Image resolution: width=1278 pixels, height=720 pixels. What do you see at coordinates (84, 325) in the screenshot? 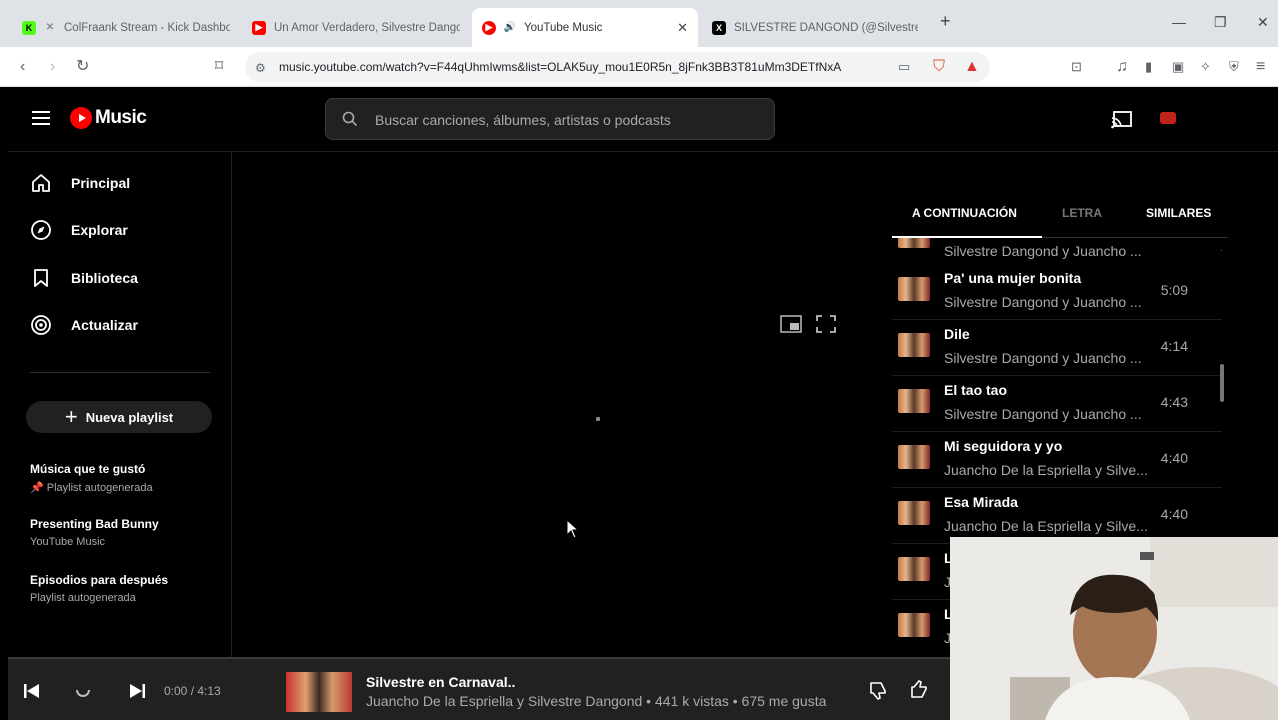
I see `sidebar-item-actualizar: Actualizar` at bounding box center [84, 325].